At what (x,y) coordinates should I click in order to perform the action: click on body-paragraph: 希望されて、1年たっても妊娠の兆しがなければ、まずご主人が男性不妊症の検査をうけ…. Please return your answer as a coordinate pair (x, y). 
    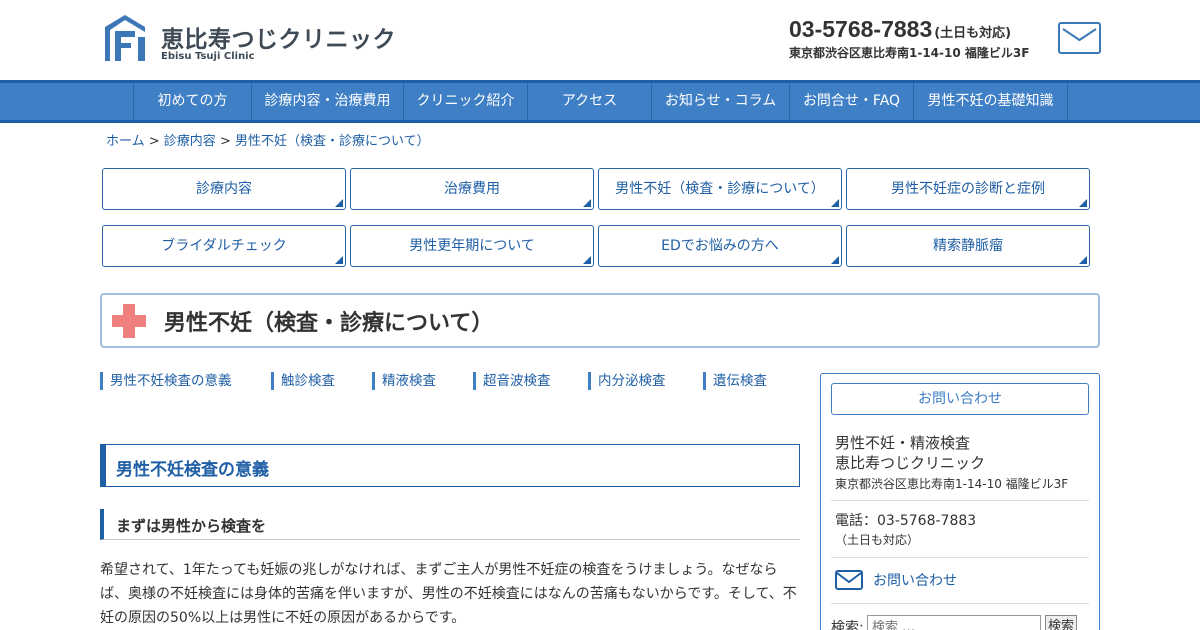
    Looking at the image, I should click on (448, 594).